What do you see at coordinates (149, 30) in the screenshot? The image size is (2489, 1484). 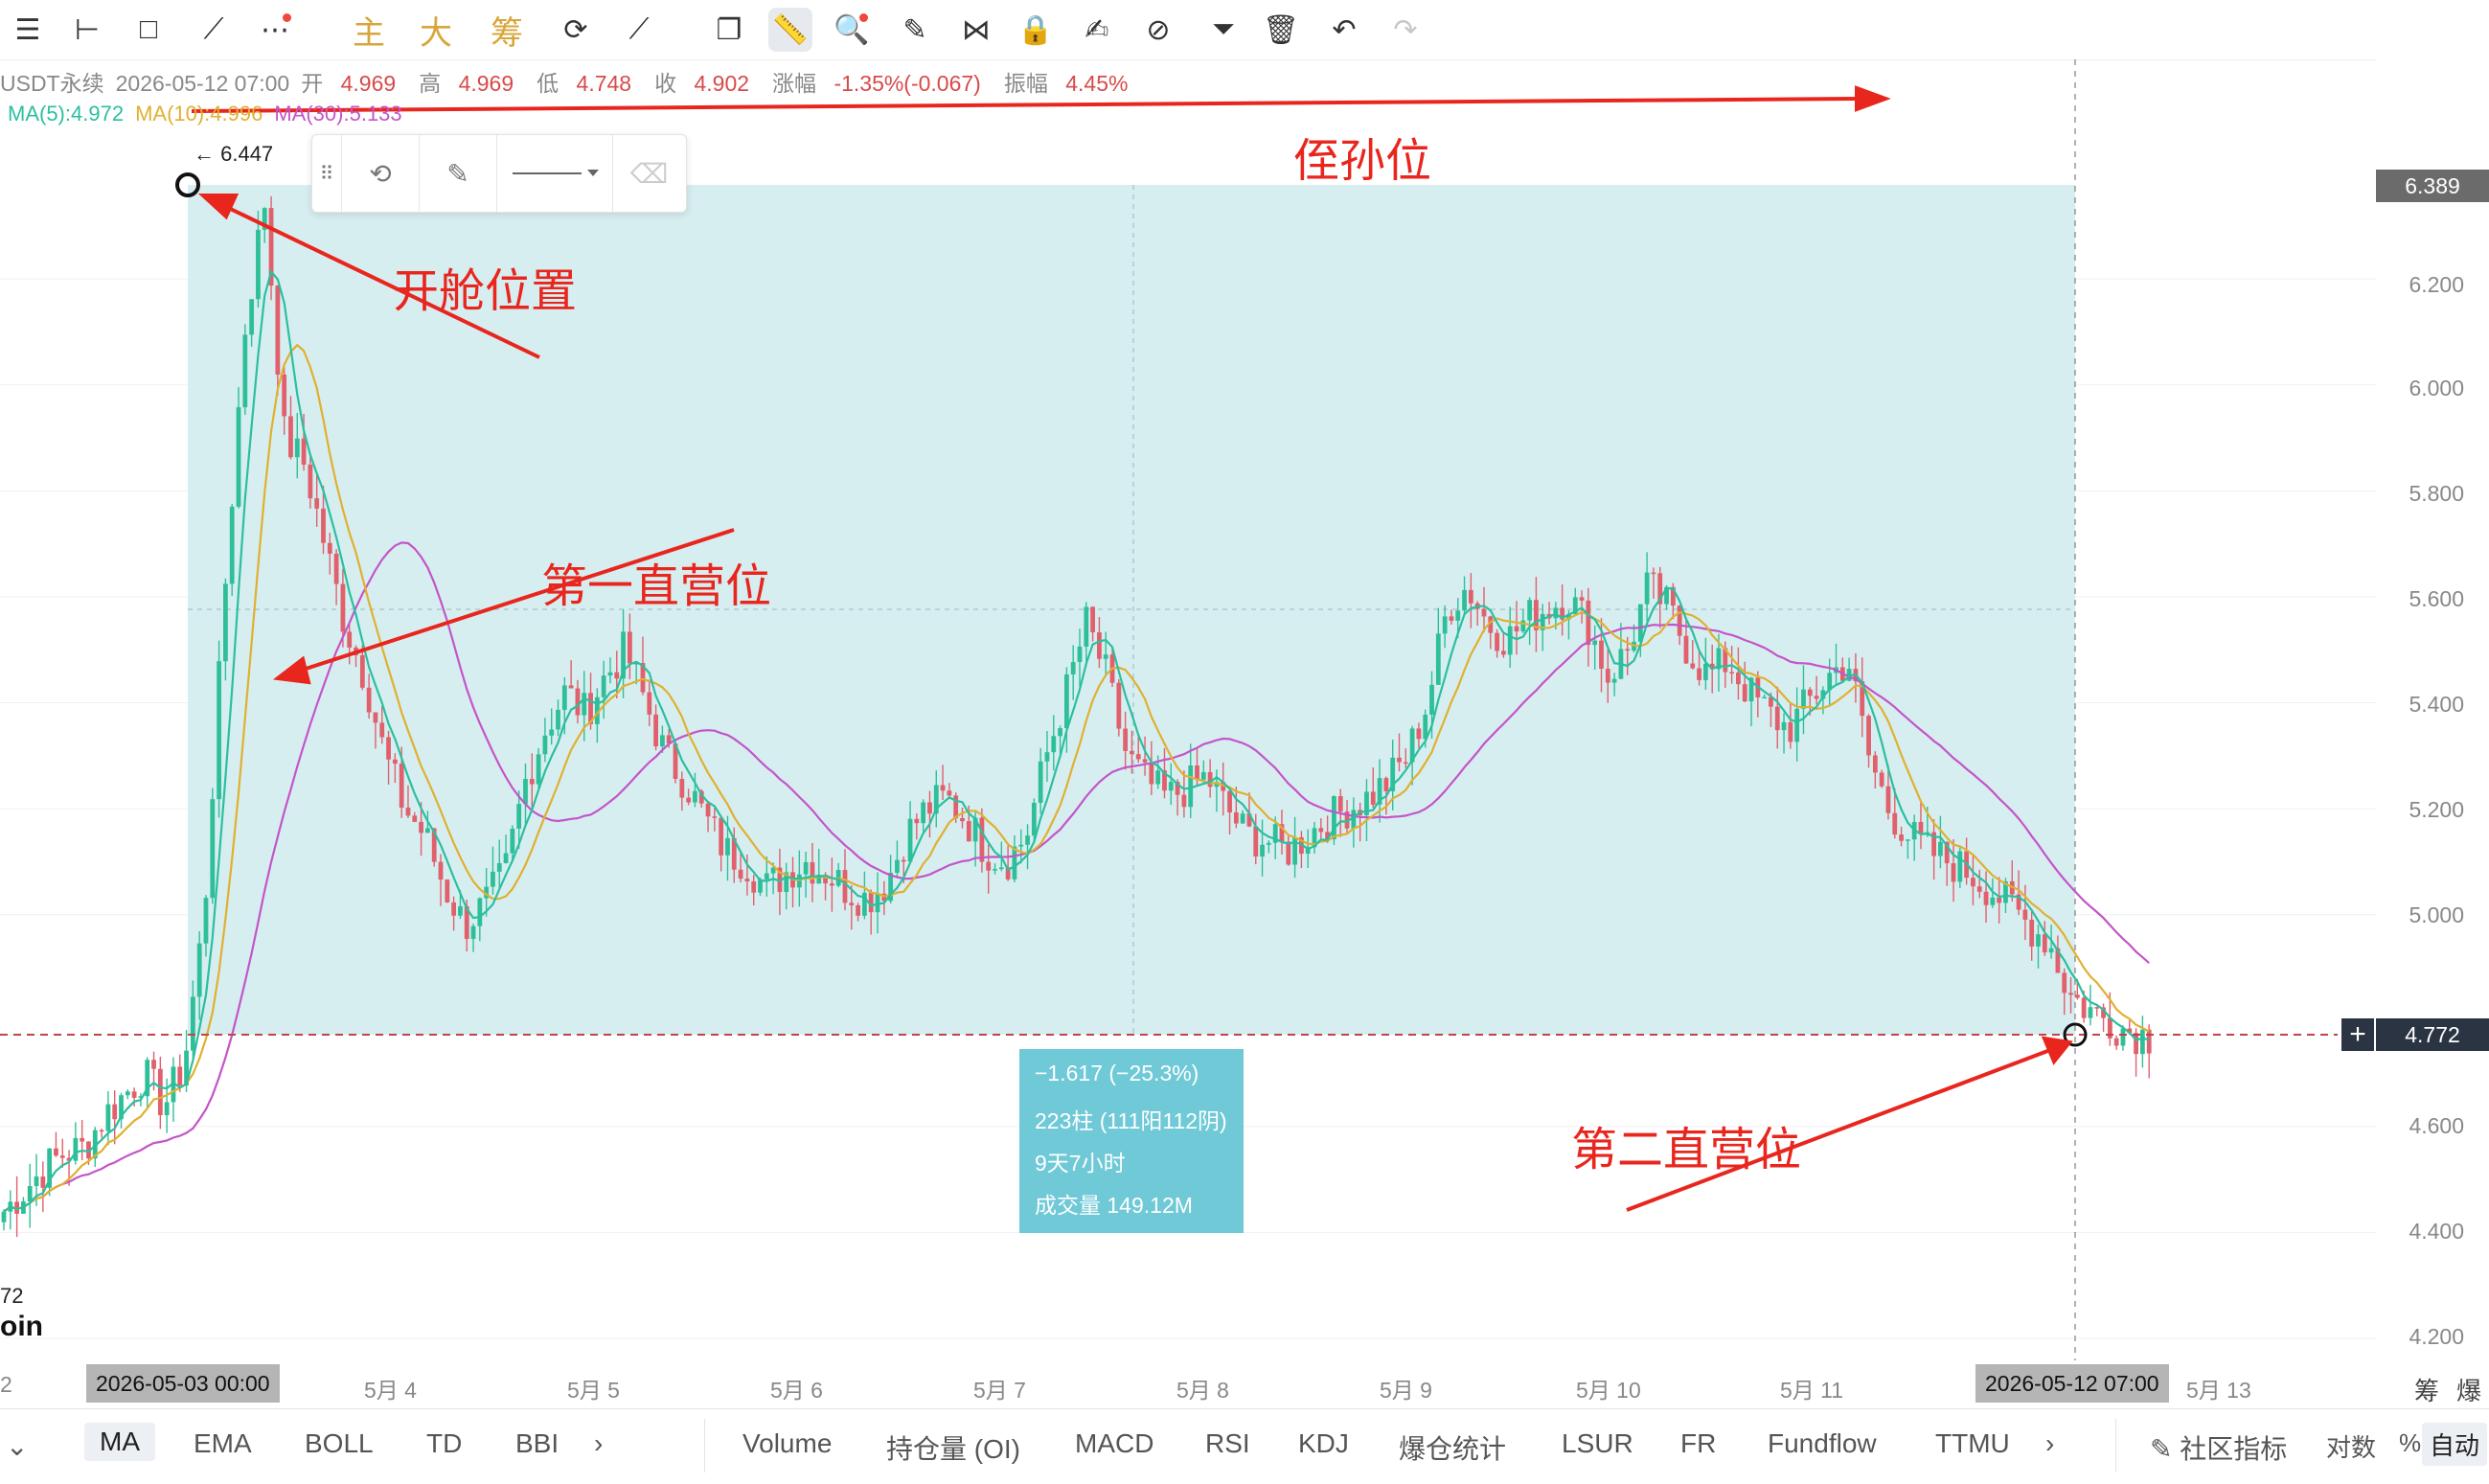 I see `rectangle-tool-icon: □` at bounding box center [149, 30].